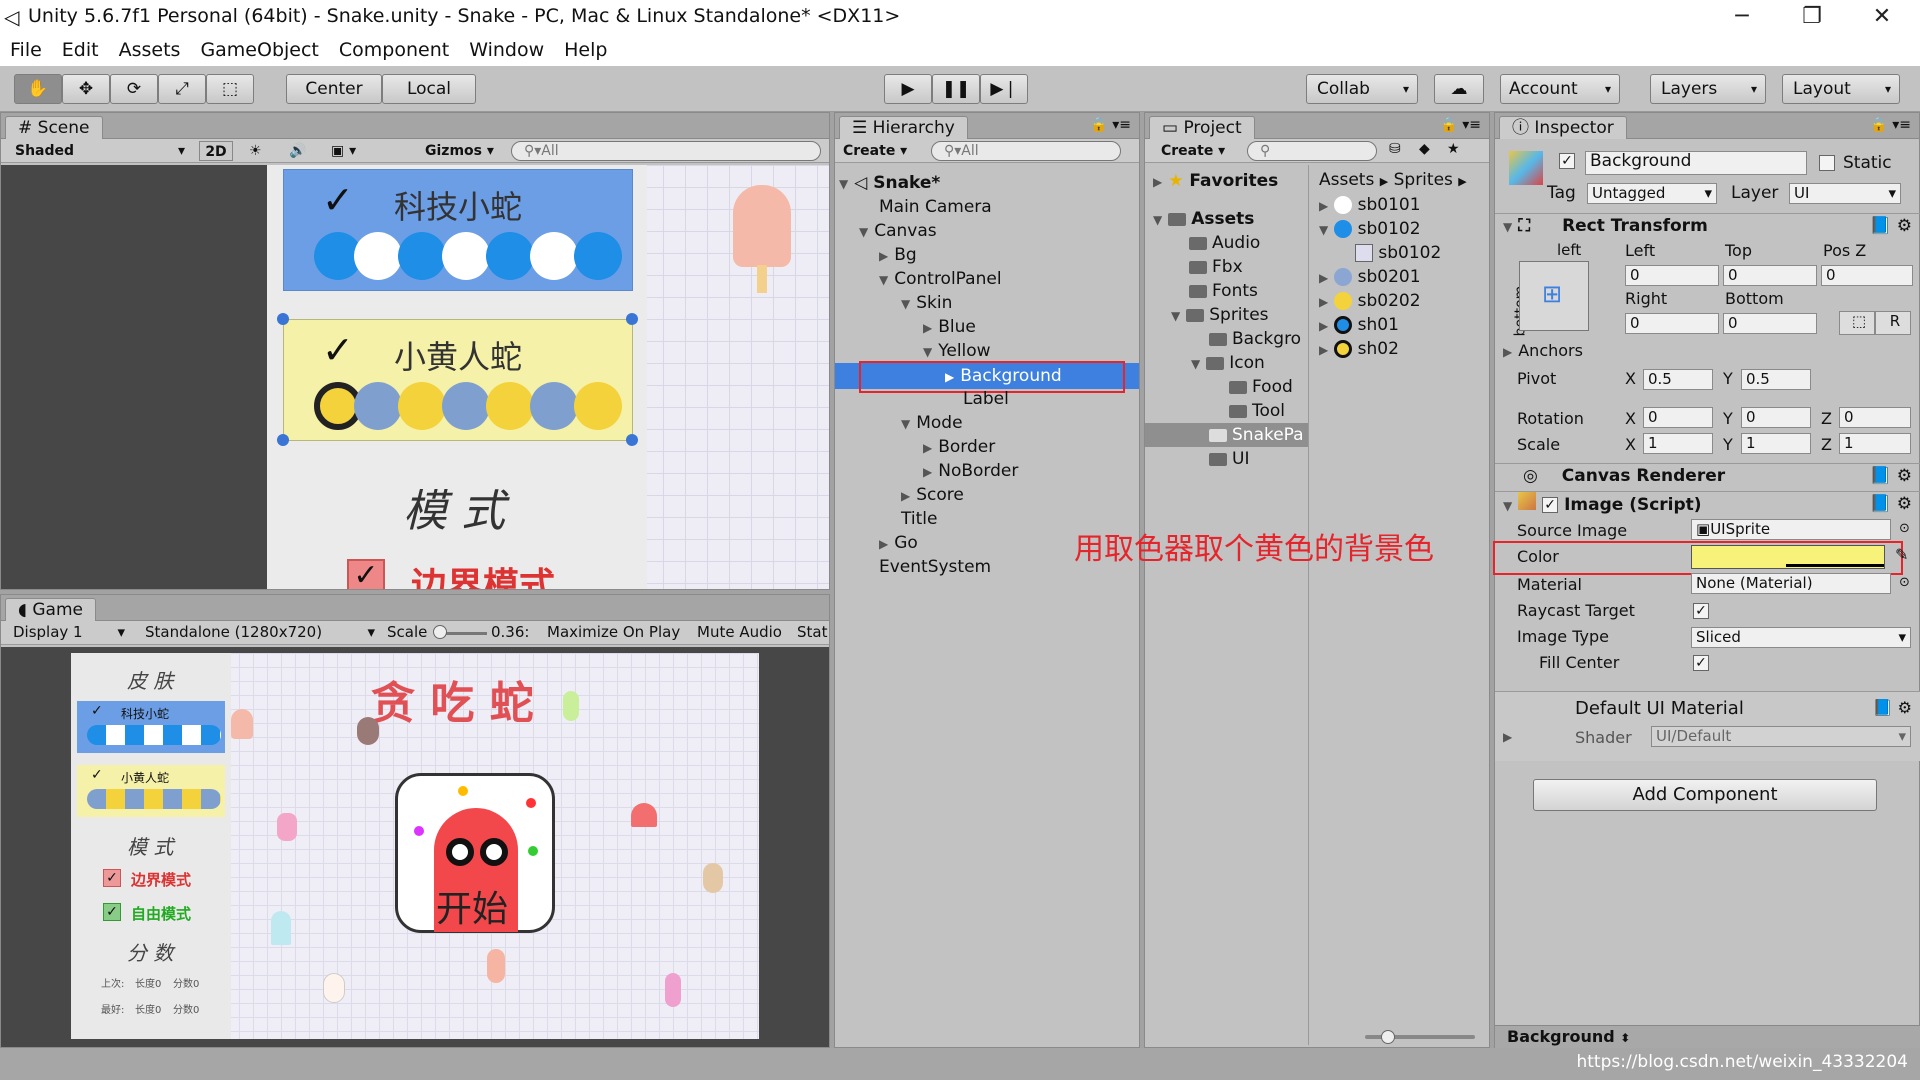 Image resolution: width=1920 pixels, height=1080 pixels. What do you see at coordinates (1801, 637) in the screenshot?
I see `image-type-dropdown: Sliced ▾` at bounding box center [1801, 637].